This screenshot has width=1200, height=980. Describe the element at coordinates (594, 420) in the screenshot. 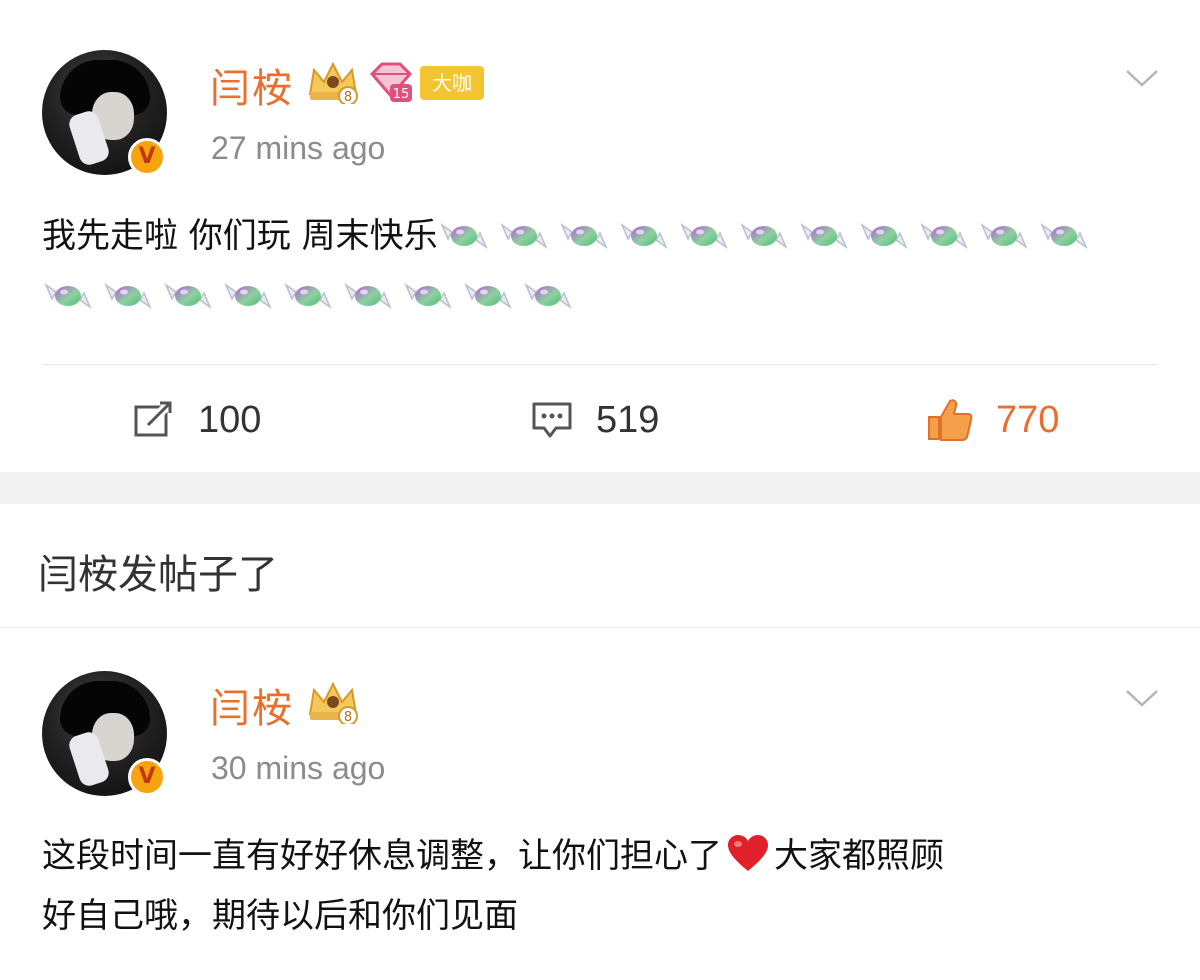

I see `comment-button: 519` at that location.